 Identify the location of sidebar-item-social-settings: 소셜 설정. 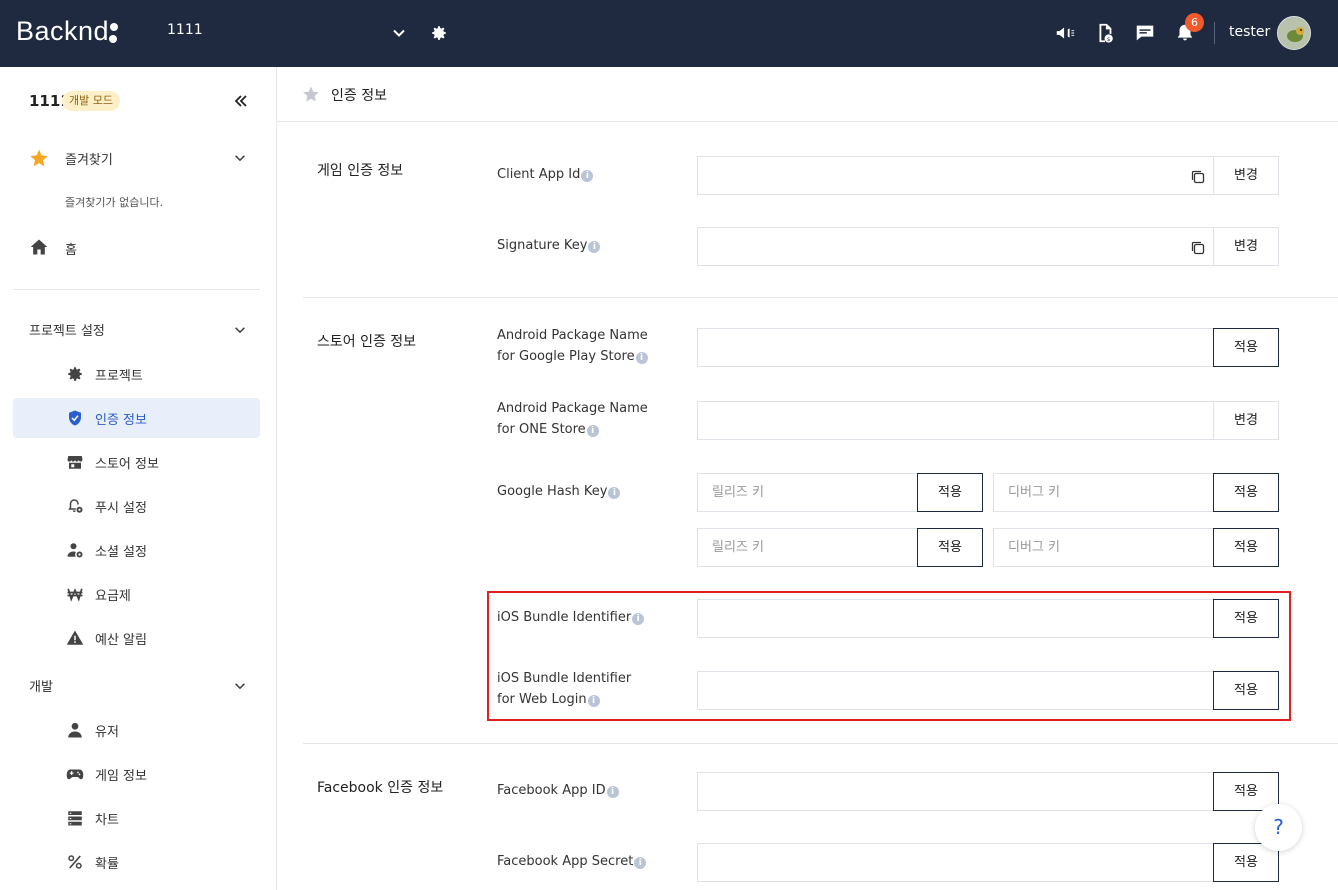
(136, 550).